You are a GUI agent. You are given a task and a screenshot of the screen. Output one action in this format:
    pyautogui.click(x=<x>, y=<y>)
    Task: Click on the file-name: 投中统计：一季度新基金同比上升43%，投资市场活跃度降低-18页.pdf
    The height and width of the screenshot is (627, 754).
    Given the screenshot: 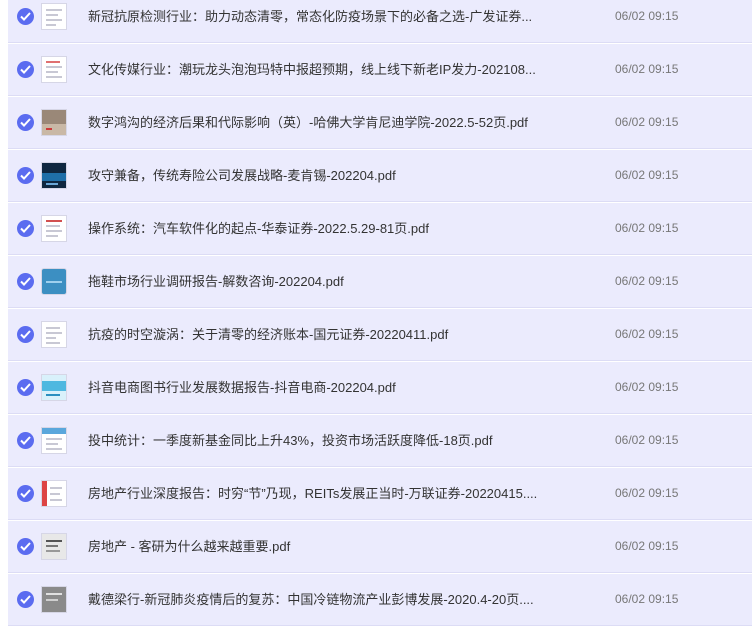 What is the action you would take?
    pyautogui.click(x=338, y=440)
    